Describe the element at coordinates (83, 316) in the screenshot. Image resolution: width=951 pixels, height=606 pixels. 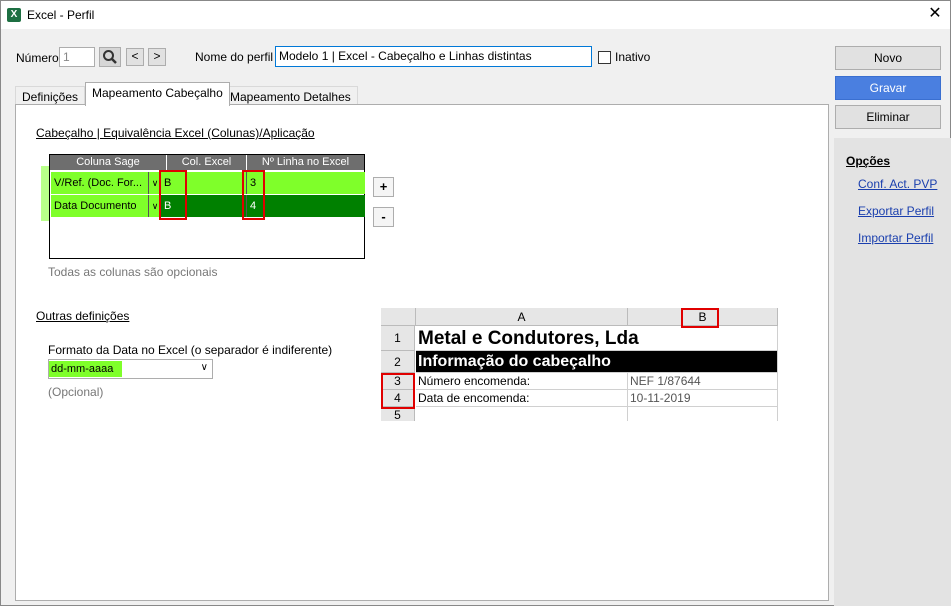
I see `other-settings-title: Outras definições` at that location.